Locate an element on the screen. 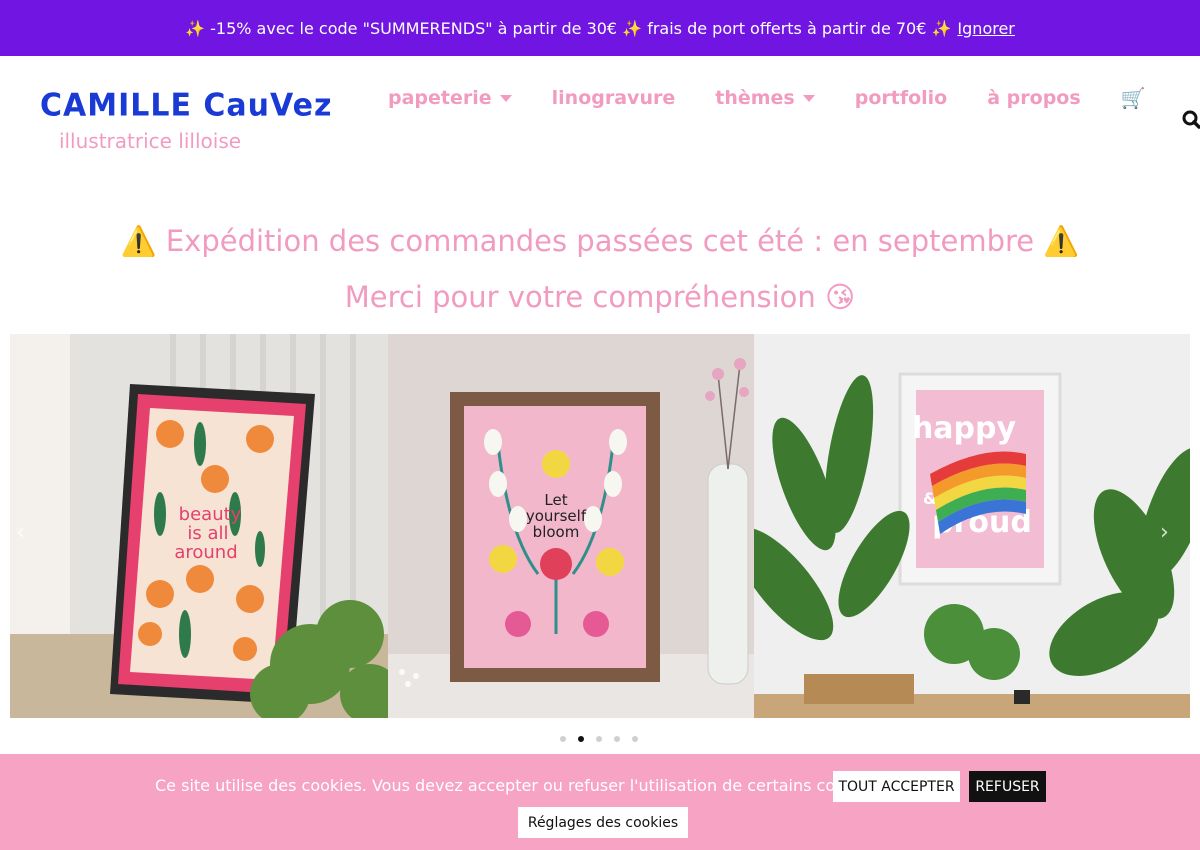 This screenshot has height=850, width=1200. nav-item-papeterie: papeterie is located at coordinates (450, 98).